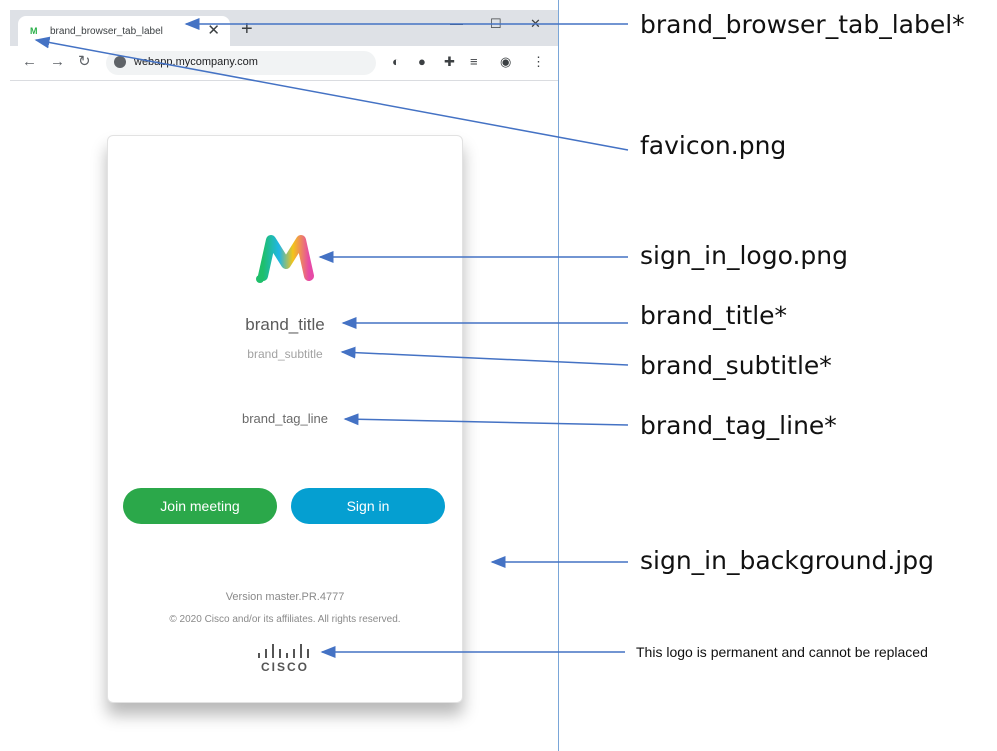 This screenshot has width=997, height=751. I want to click on arrow-subtitle, so click(484, 356).